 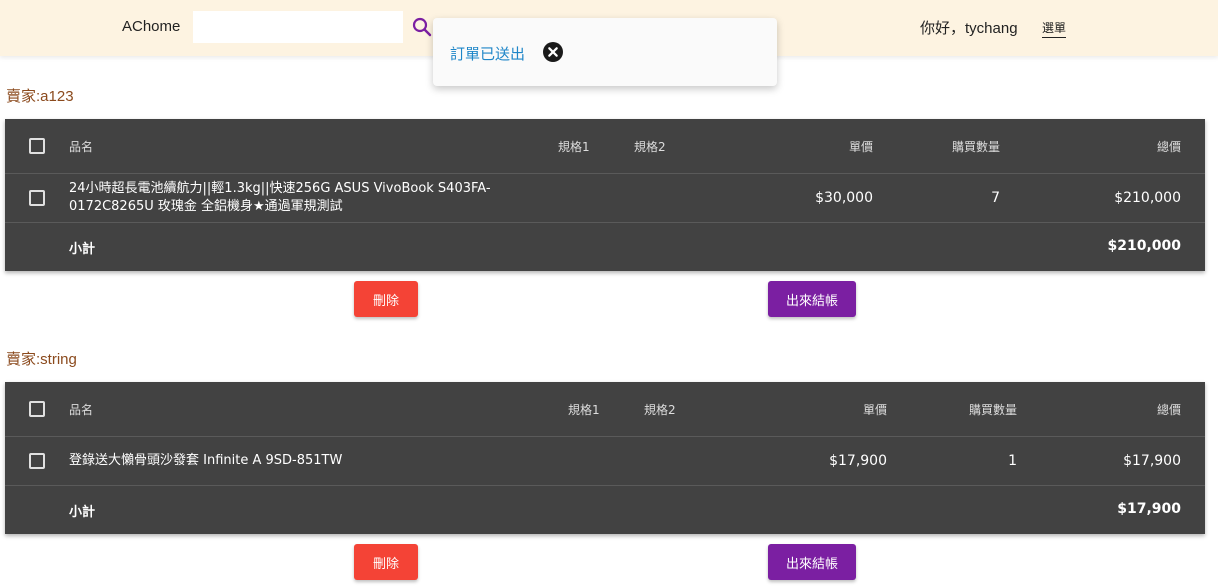 I want to click on item-total: $210,000, so click(x=1147, y=198).